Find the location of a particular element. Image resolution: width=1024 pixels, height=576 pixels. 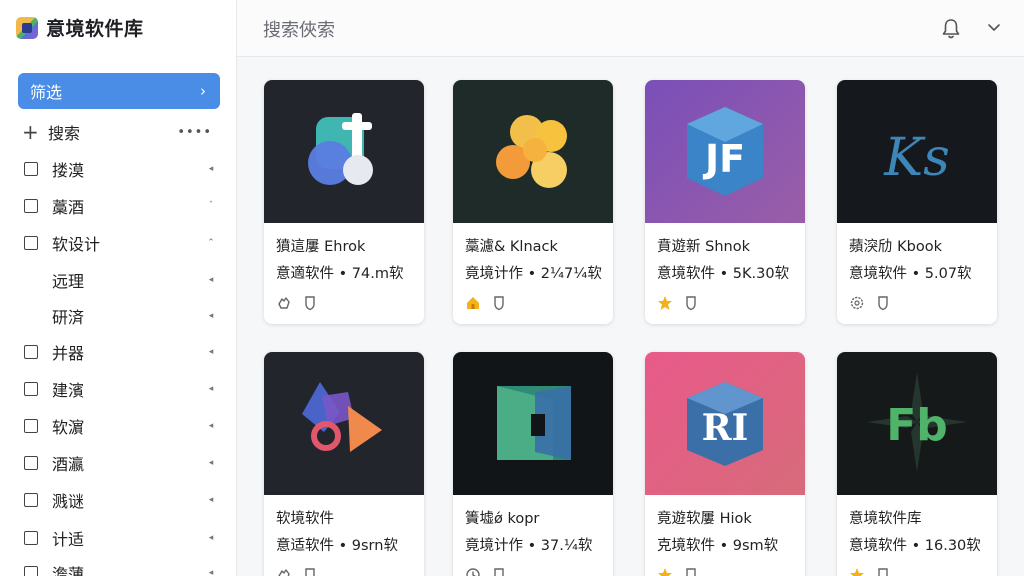

category-item: 软设计 ⌃ is located at coordinates (120, 243).